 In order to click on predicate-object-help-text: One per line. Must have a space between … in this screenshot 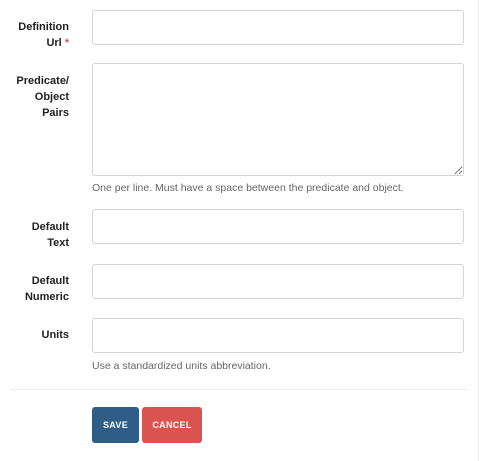, I will do `click(248, 188)`.